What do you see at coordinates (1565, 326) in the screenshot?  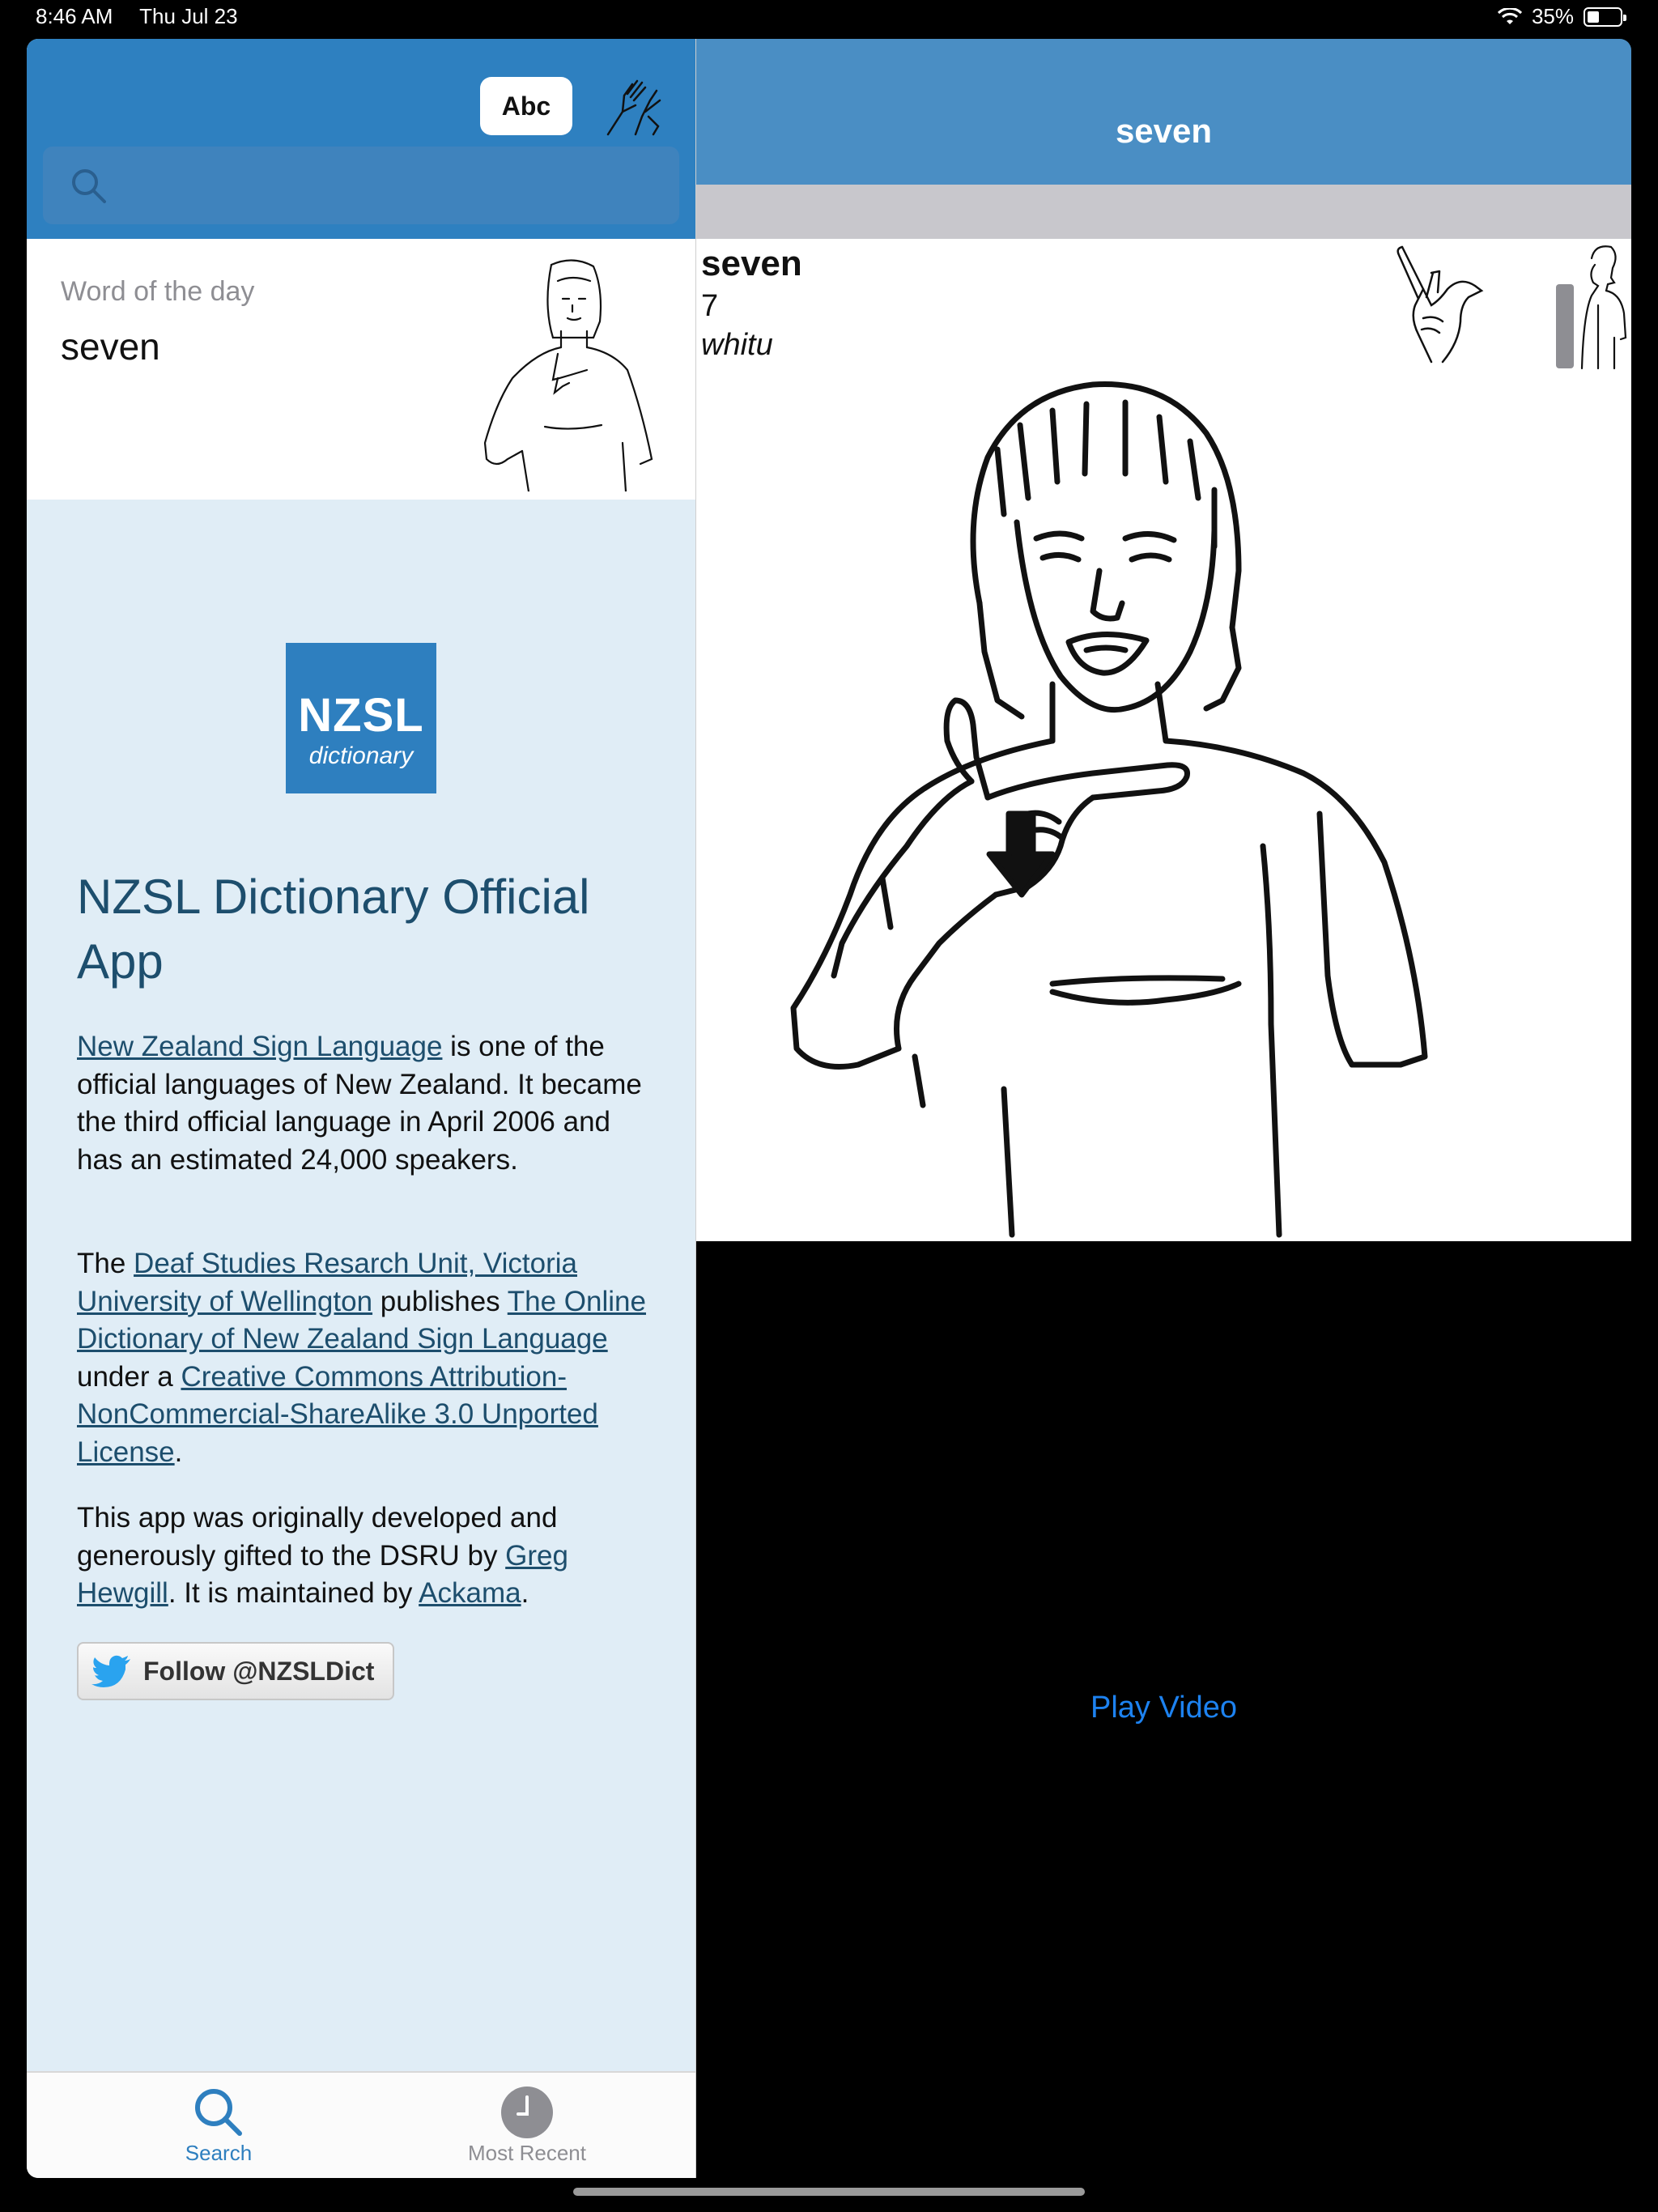 I see `location-bar` at bounding box center [1565, 326].